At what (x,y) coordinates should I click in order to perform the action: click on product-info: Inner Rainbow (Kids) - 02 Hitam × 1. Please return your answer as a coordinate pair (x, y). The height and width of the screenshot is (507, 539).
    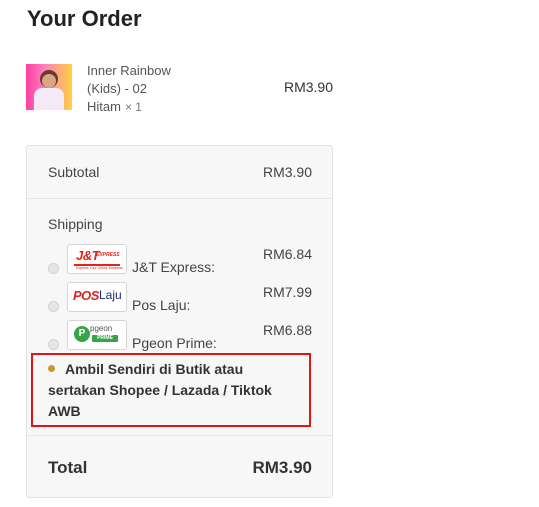
    Looking at the image, I should click on (147, 89).